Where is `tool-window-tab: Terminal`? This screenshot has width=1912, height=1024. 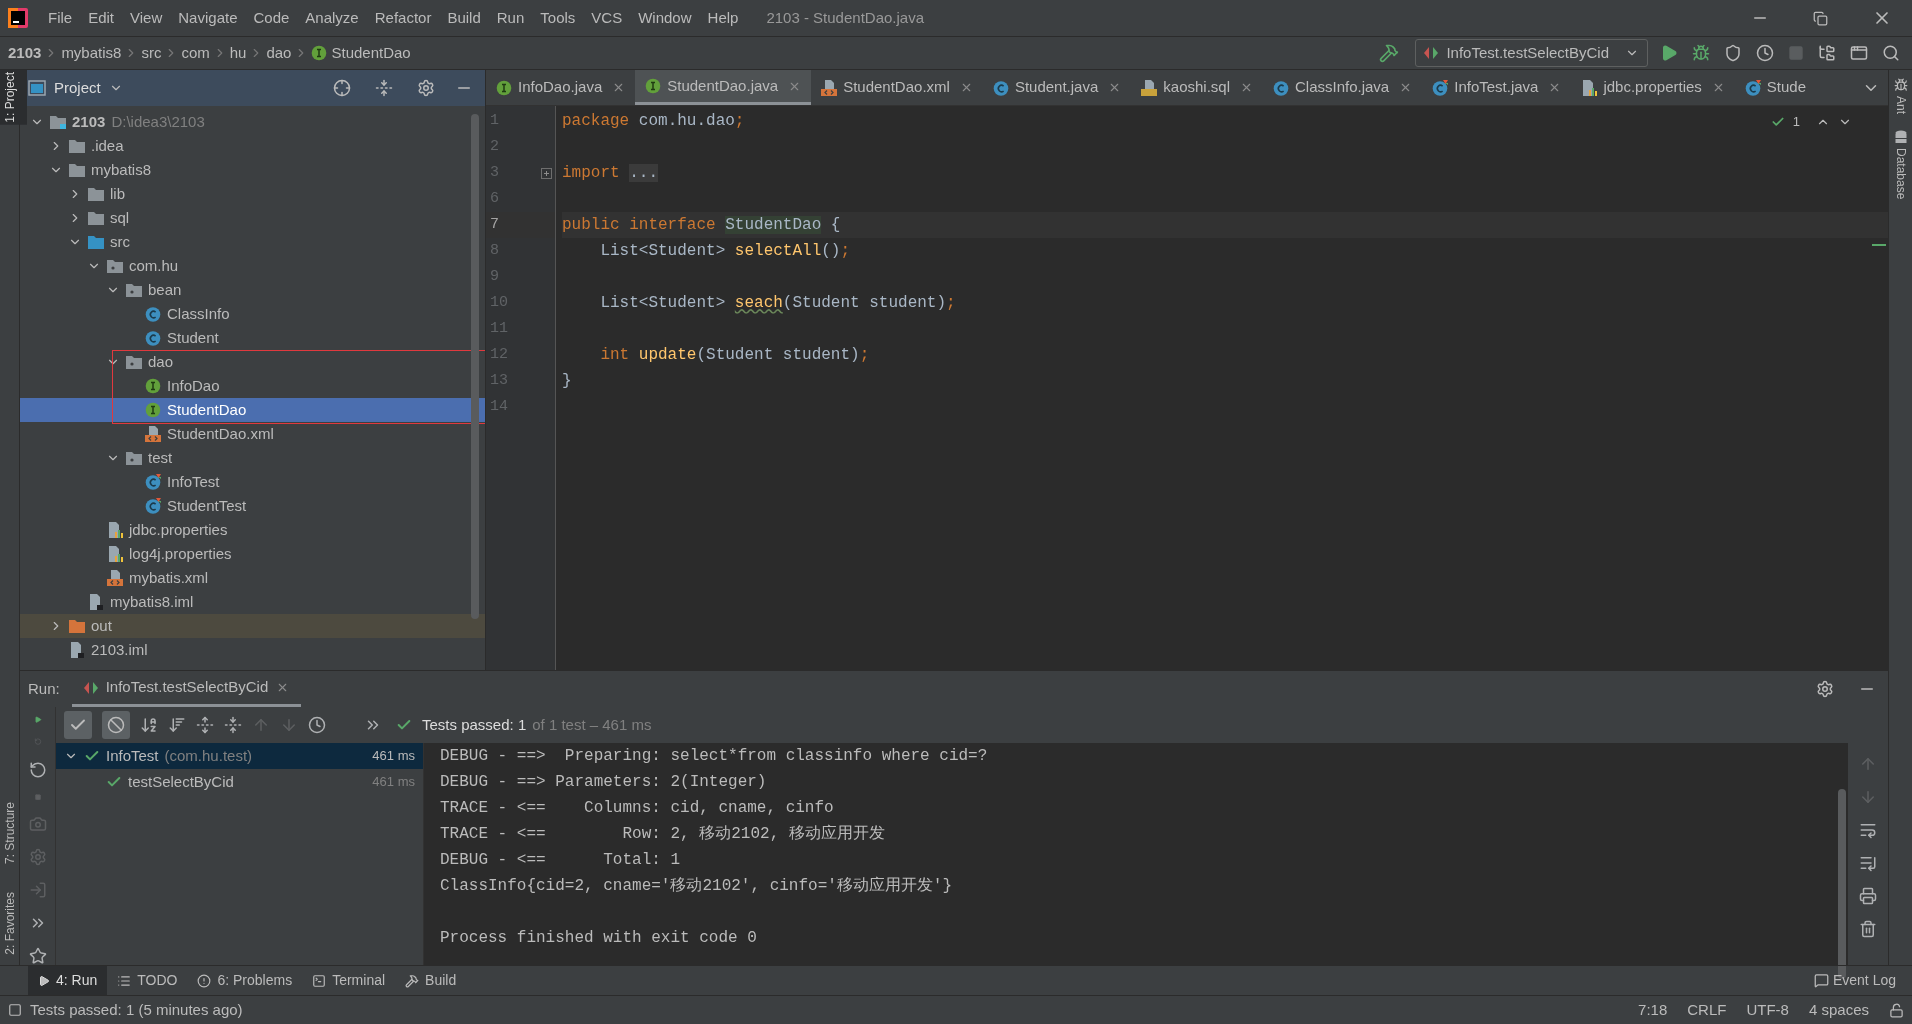 tool-window-tab: Terminal is located at coordinates (349, 980).